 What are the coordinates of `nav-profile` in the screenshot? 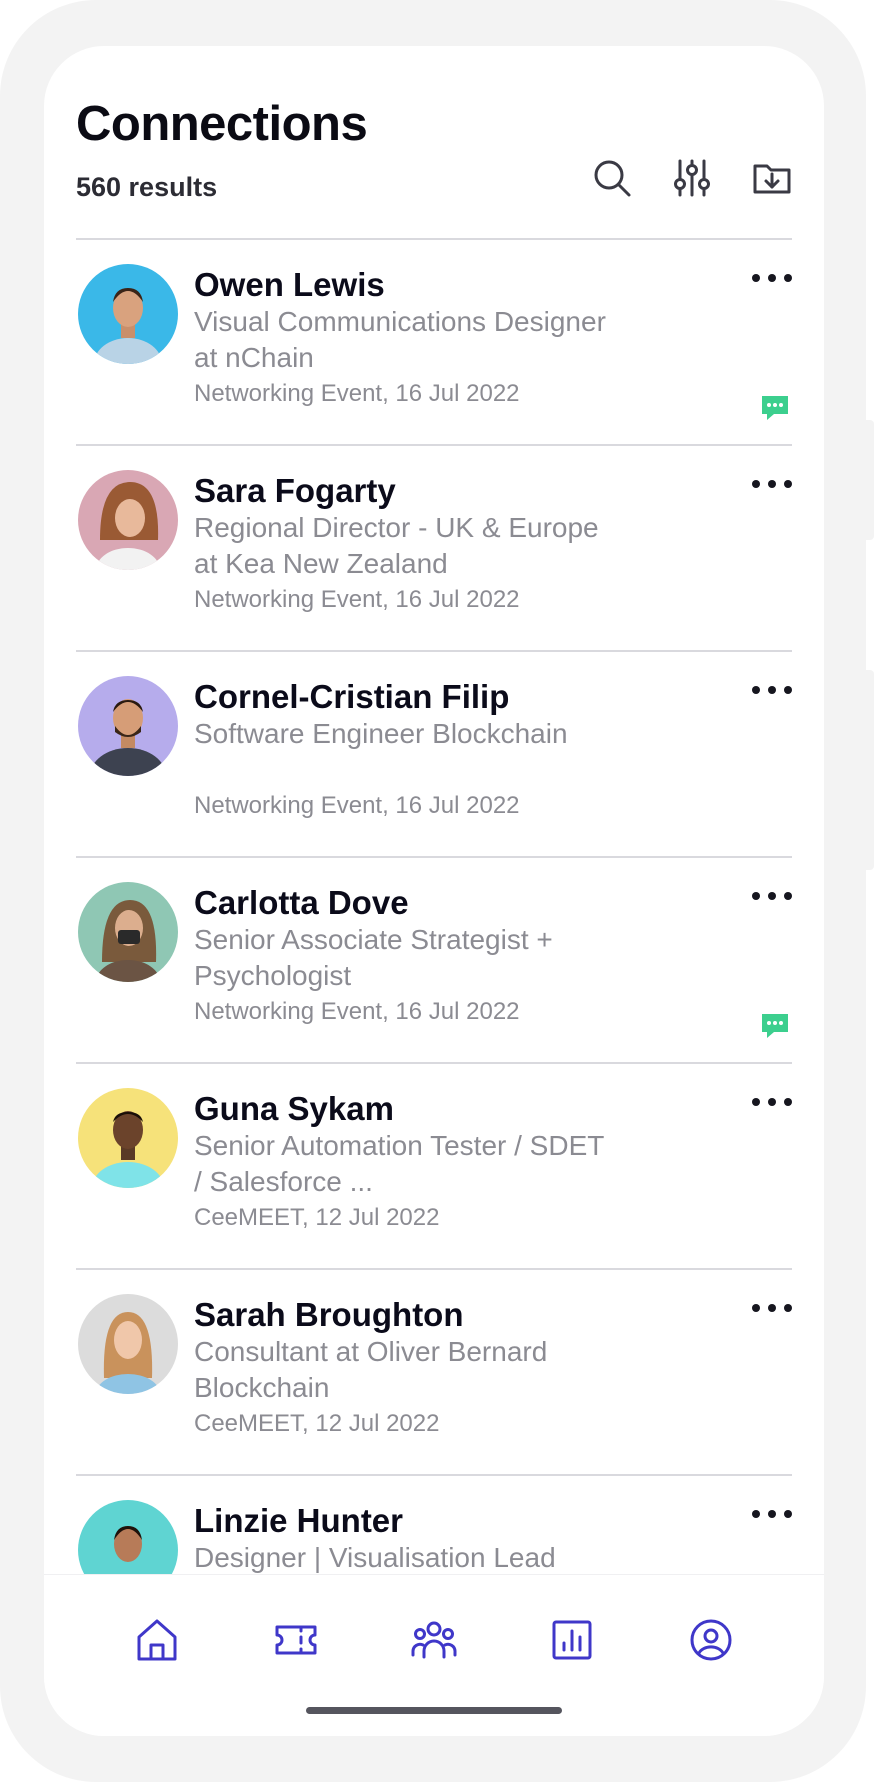 It's located at (711, 1640).